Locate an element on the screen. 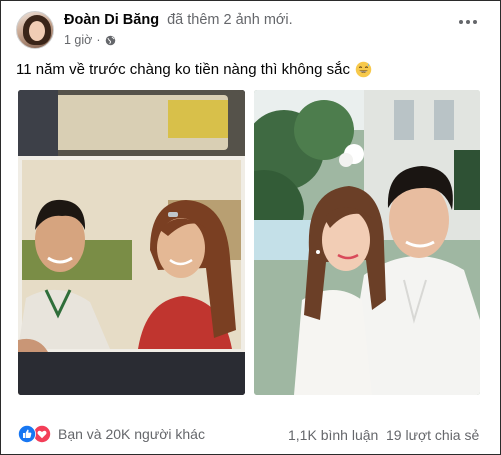  post-timestamp: 1 giờ is located at coordinates (78, 40).